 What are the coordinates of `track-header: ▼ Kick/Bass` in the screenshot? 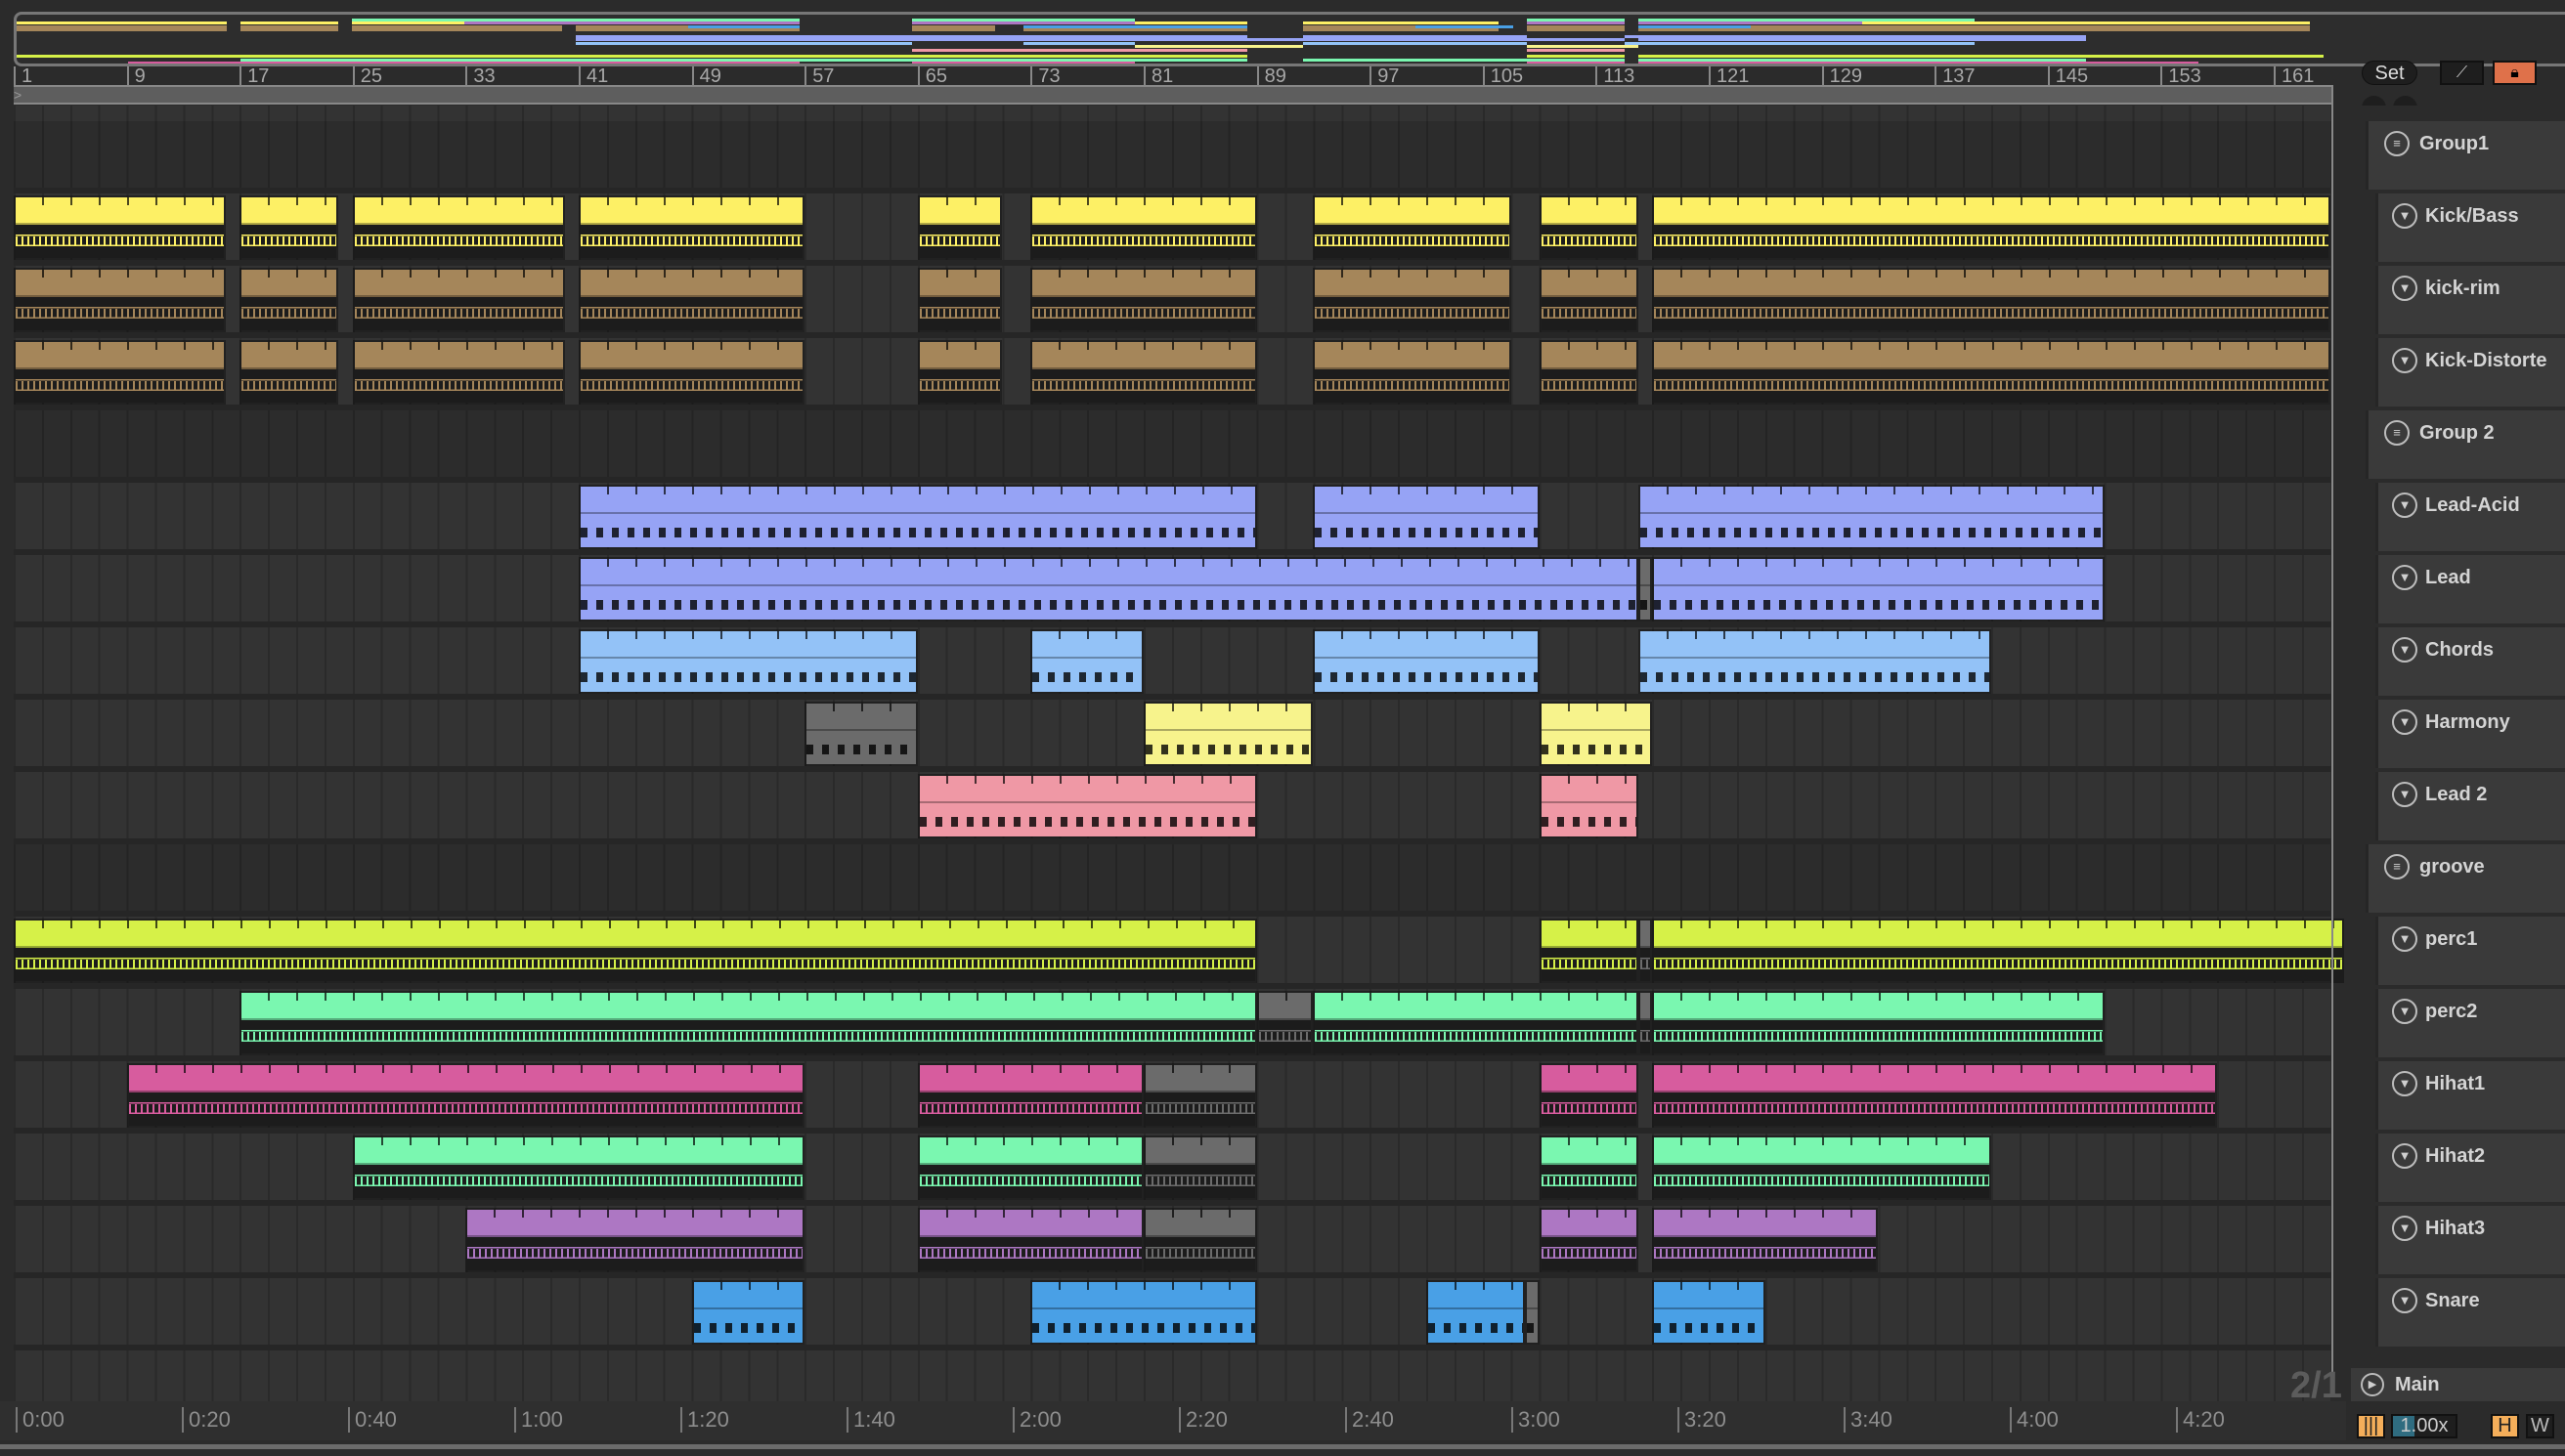 It's located at (2470, 227).